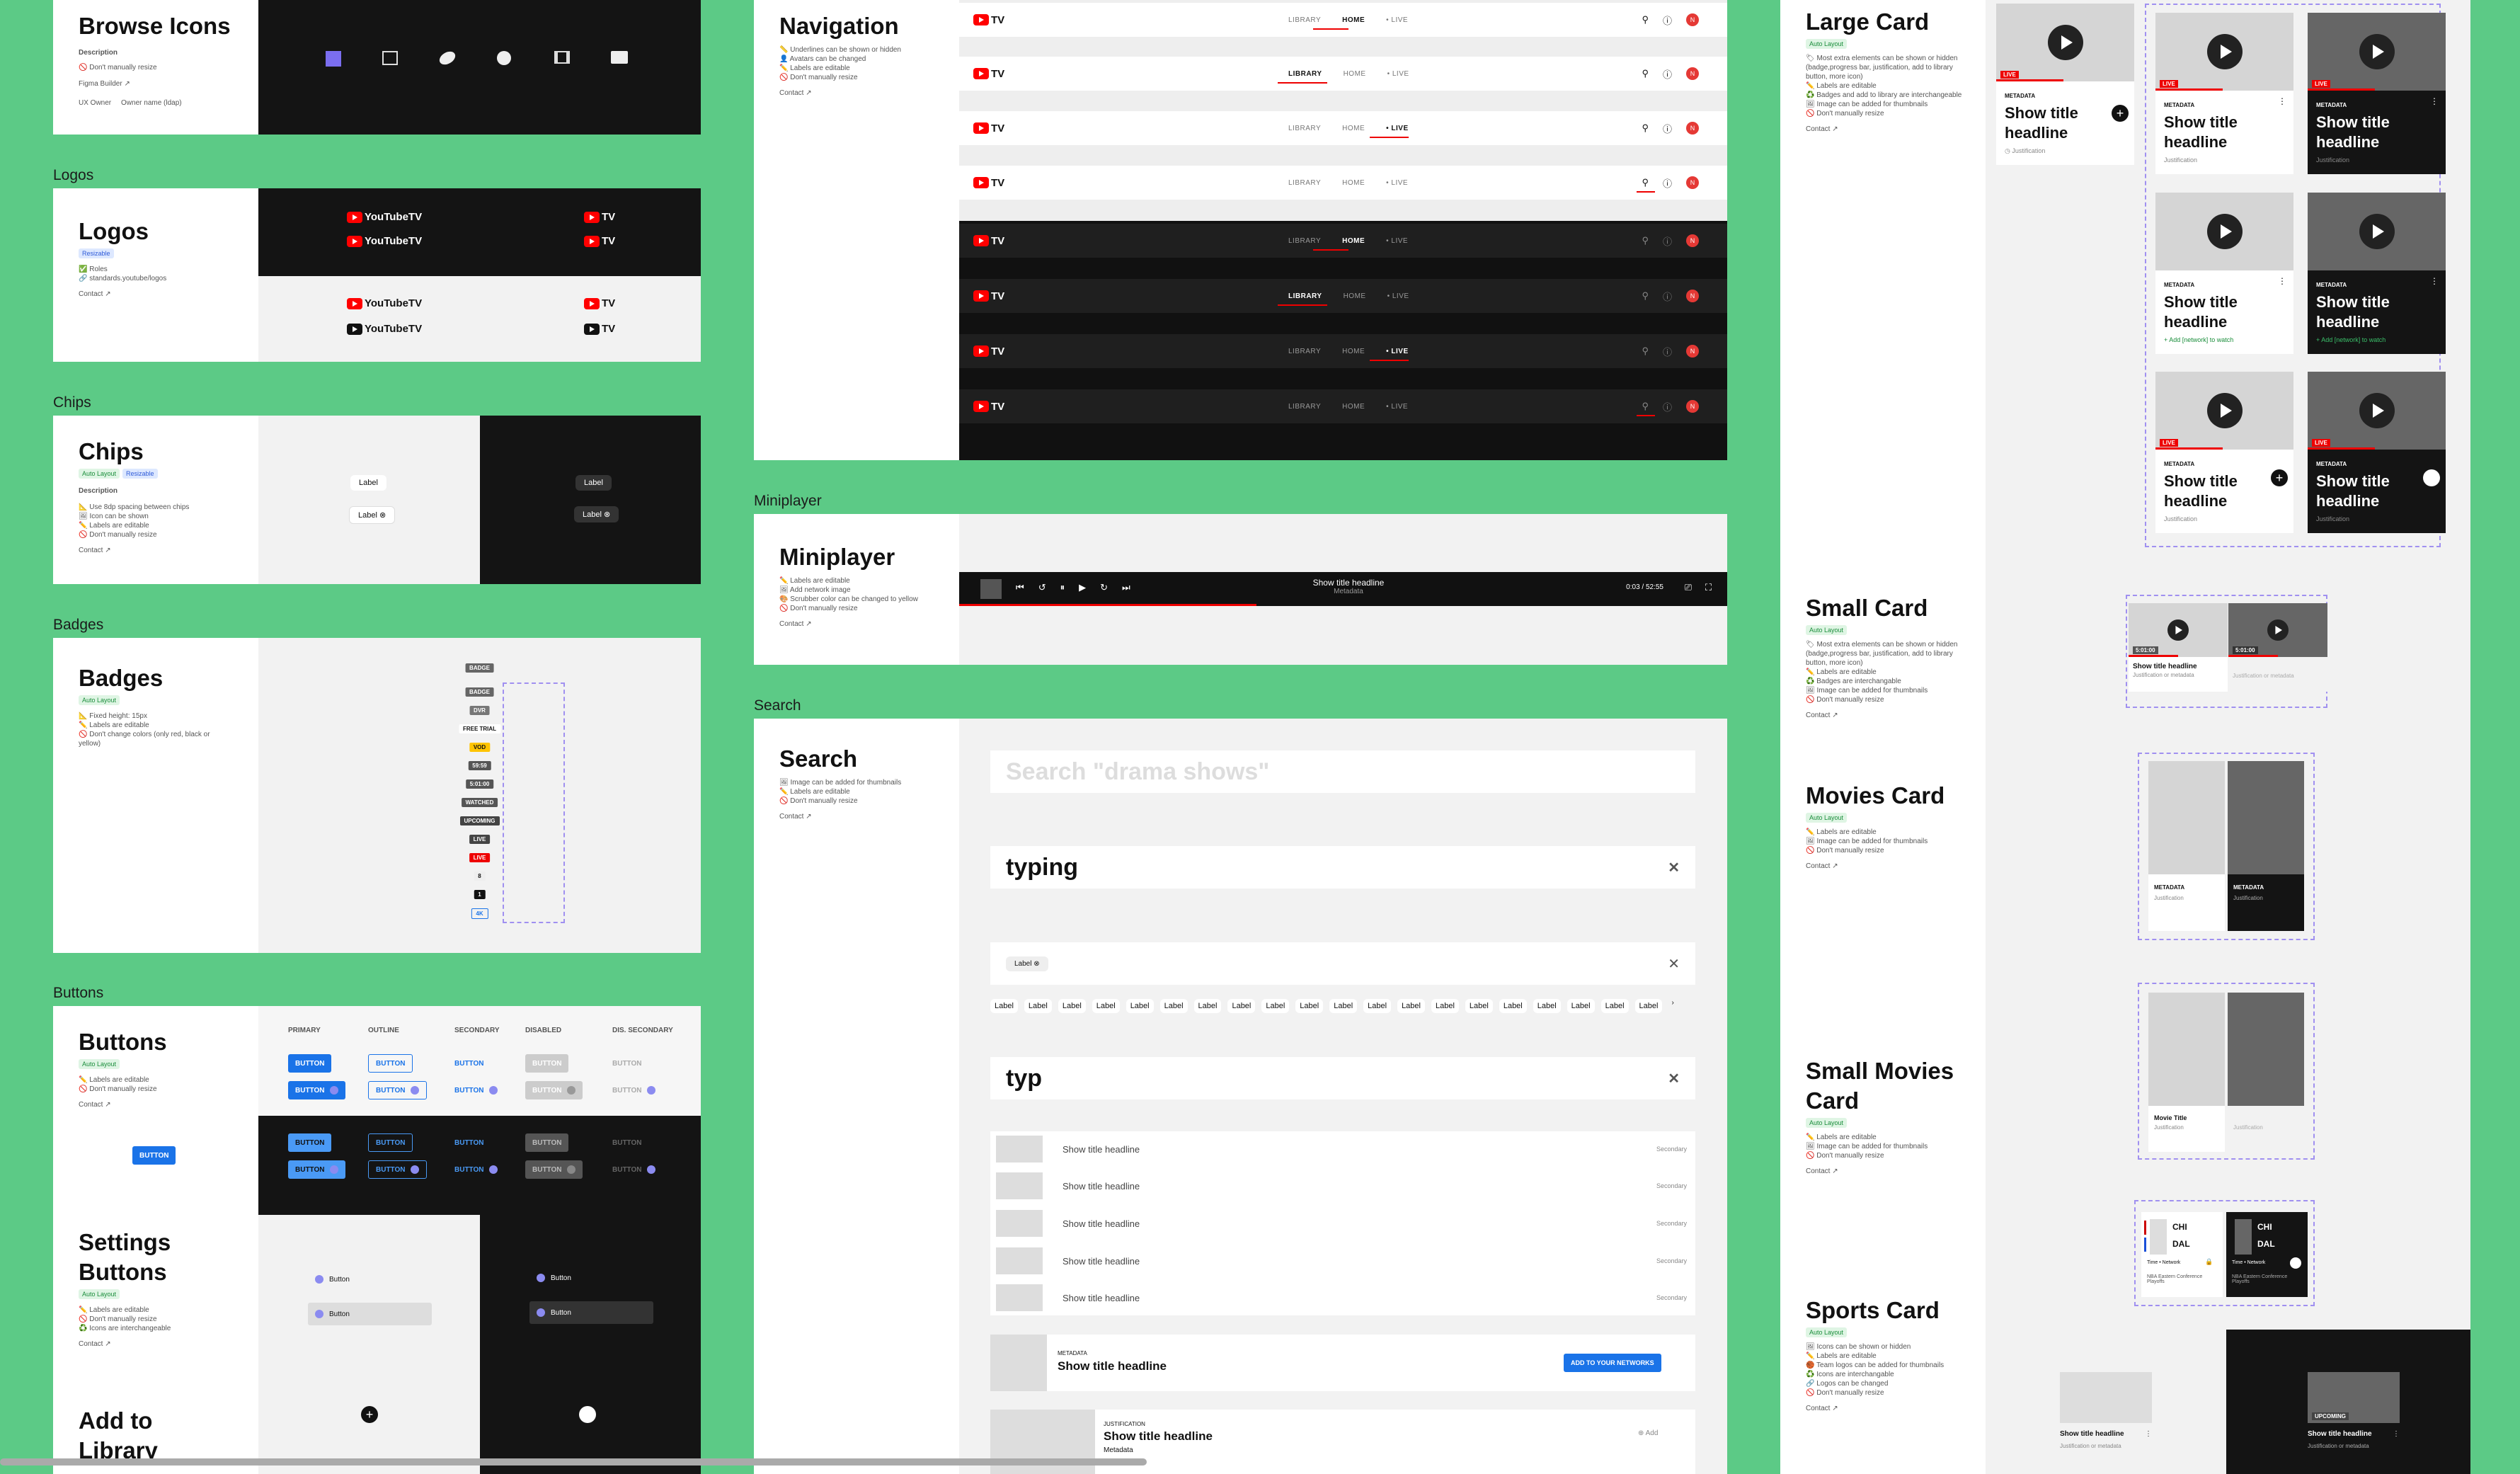  What do you see at coordinates (317, 1169) in the screenshot?
I see `primary-icon-button: BUTTON` at bounding box center [317, 1169].